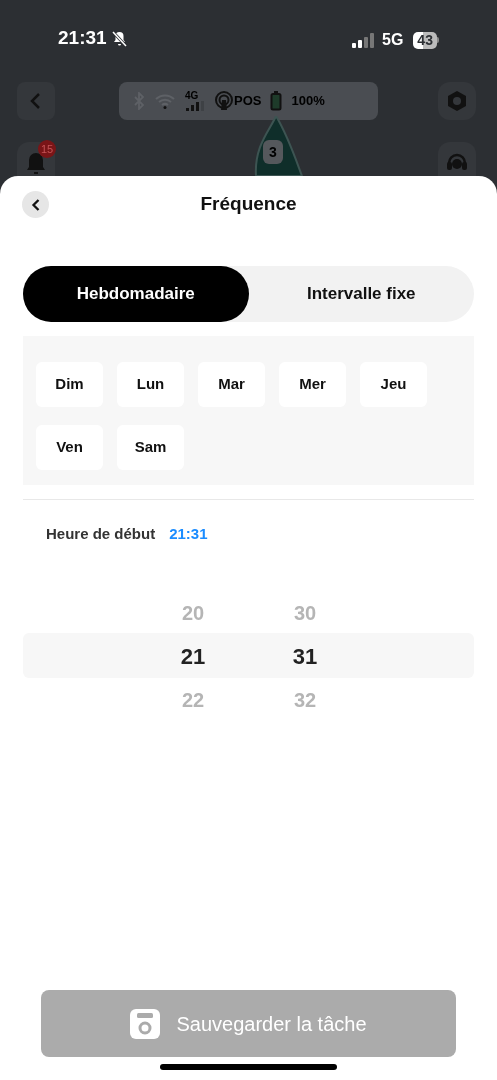 Image resolution: width=497 pixels, height=1080 pixels. What do you see at coordinates (312, 384) in the screenshot?
I see `day-chip: Mer` at bounding box center [312, 384].